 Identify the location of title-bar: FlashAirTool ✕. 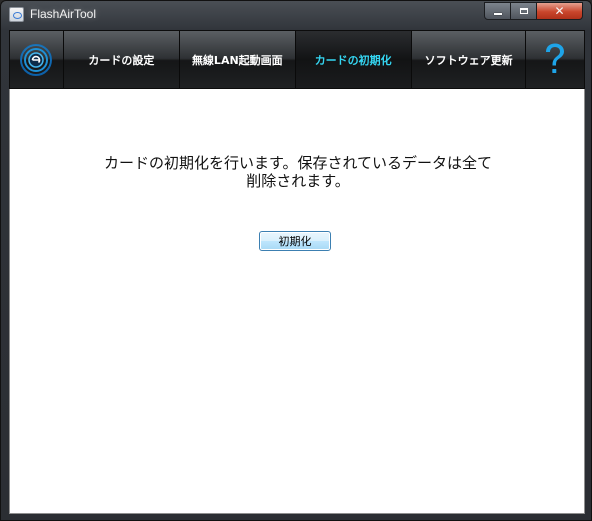
(296, 15).